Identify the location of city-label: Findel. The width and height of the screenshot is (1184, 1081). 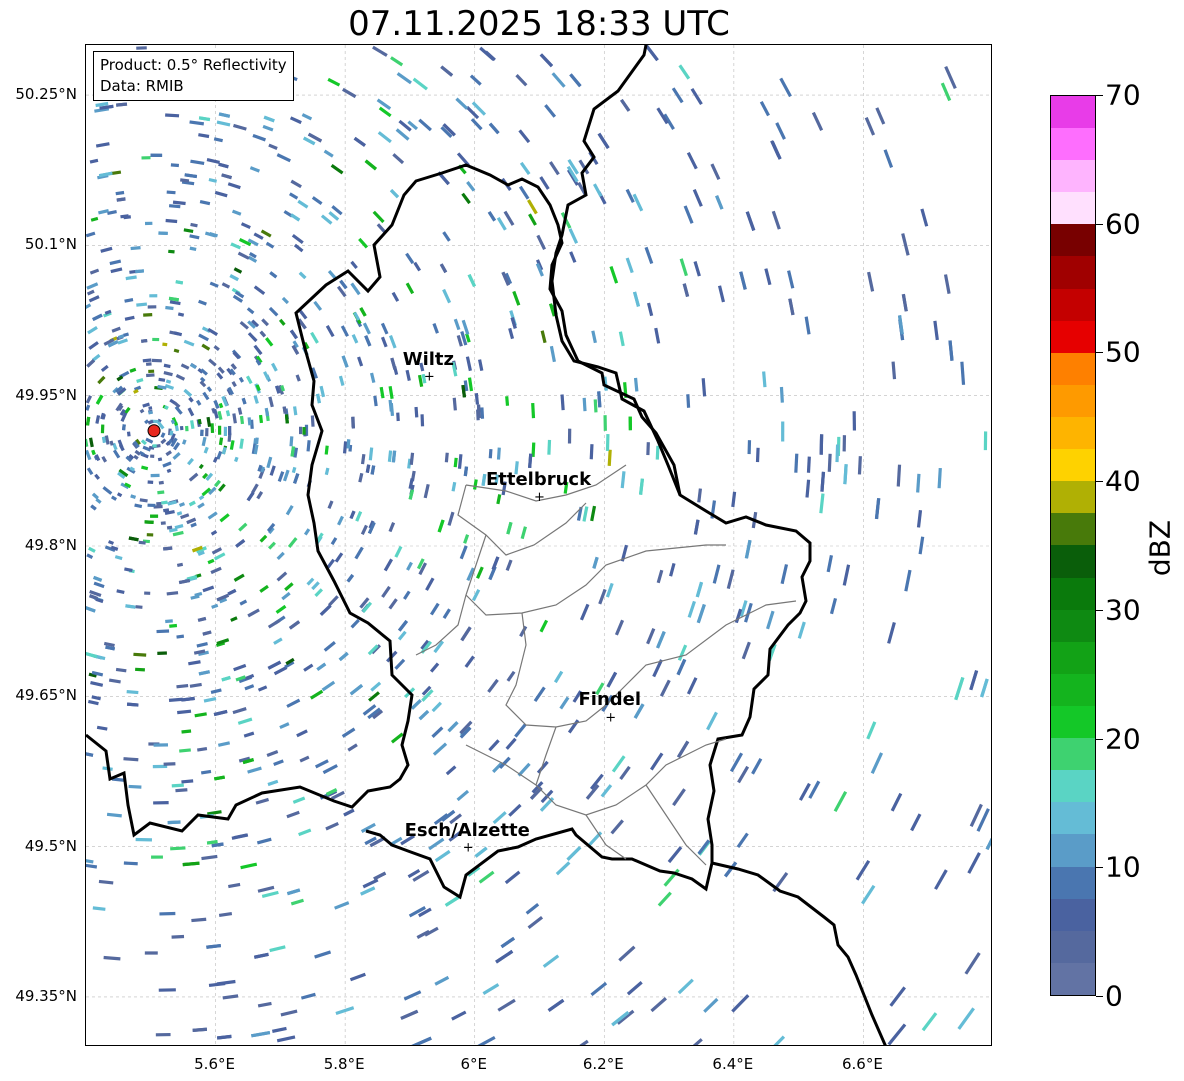
(610, 700).